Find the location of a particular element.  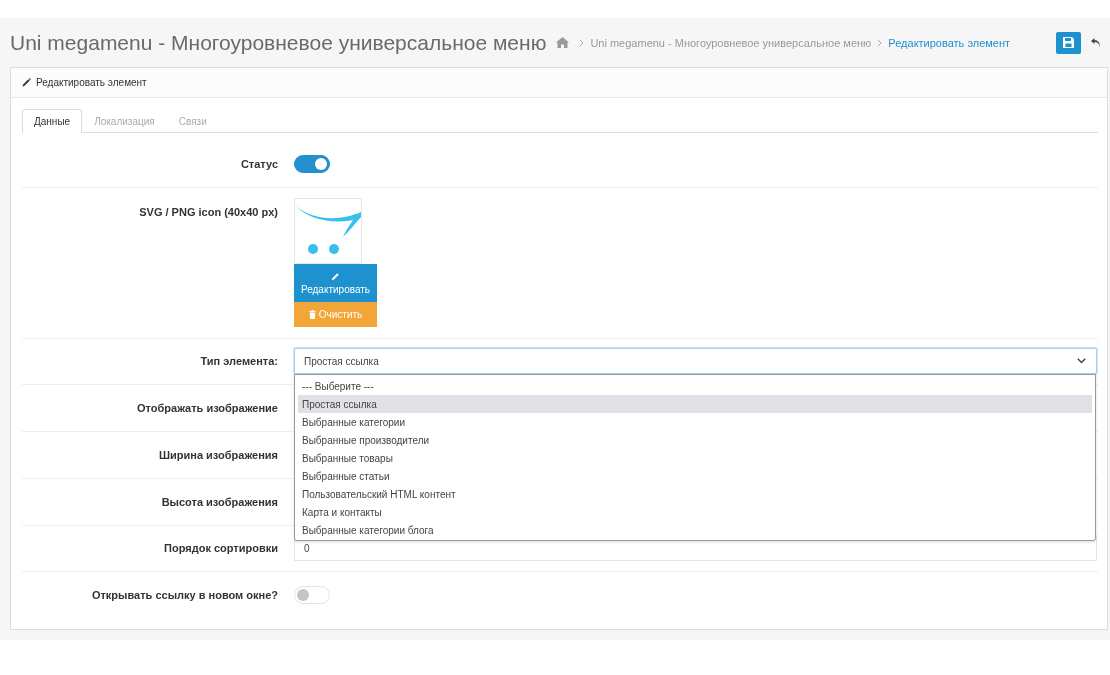

edit-button: Редактировать is located at coordinates (335, 283).